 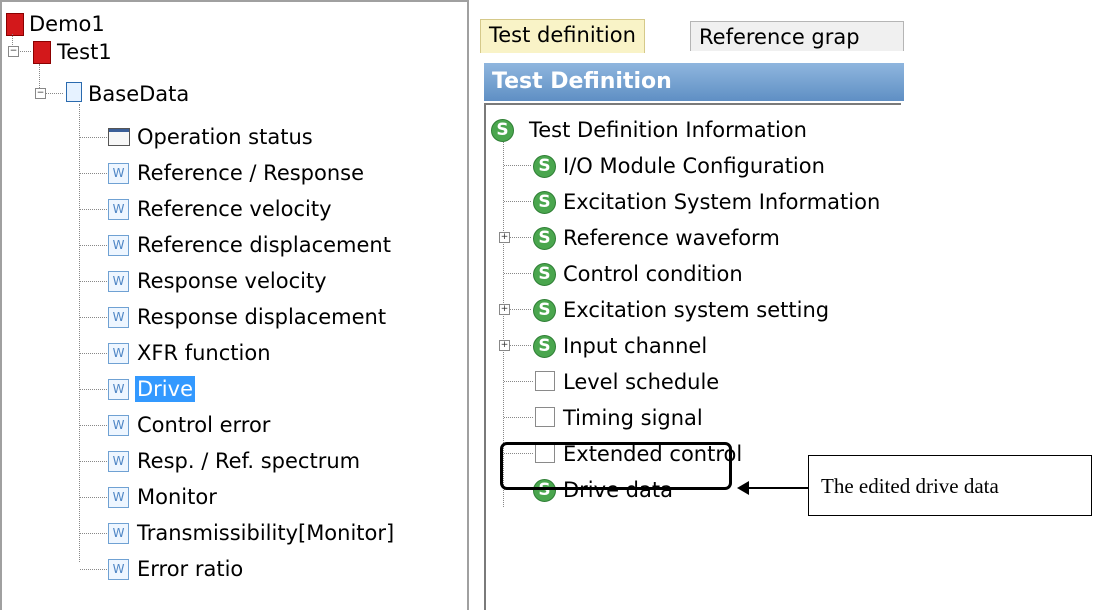 I want to click on tab-reference-graph: Reference grap, so click(x=797, y=36).